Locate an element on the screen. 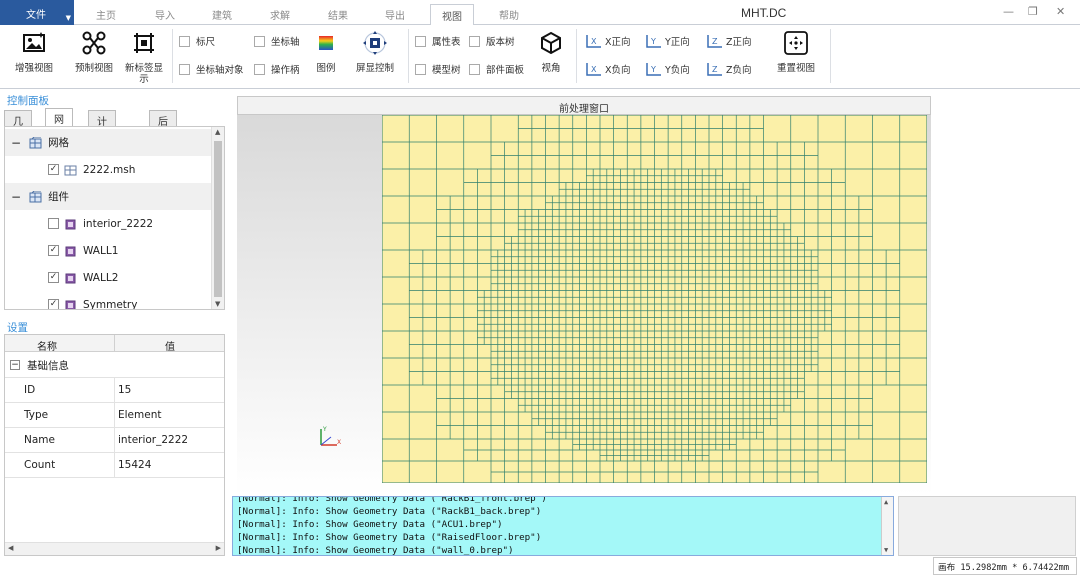 The image size is (1080, 577). property-value: interior_2222 is located at coordinates (153, 440).